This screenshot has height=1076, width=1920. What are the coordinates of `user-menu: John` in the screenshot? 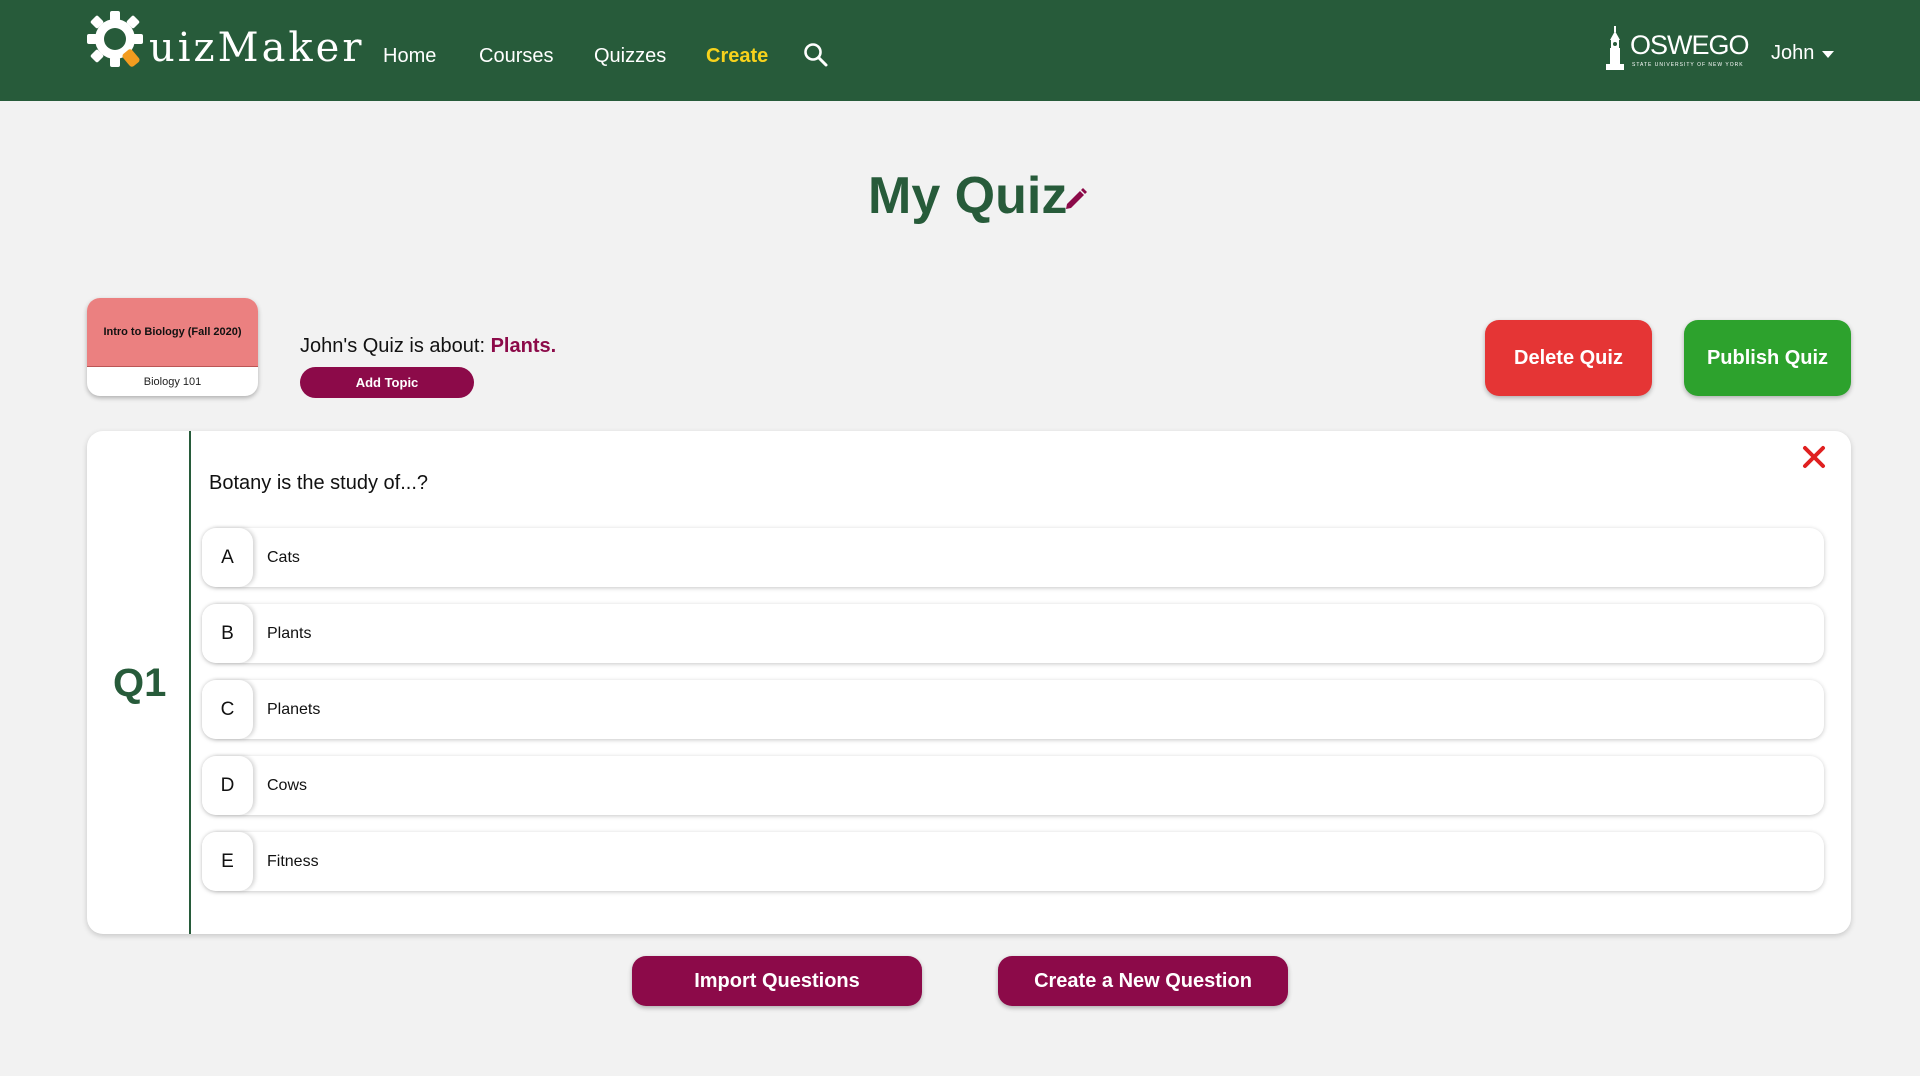 It's located at (1803, 53).